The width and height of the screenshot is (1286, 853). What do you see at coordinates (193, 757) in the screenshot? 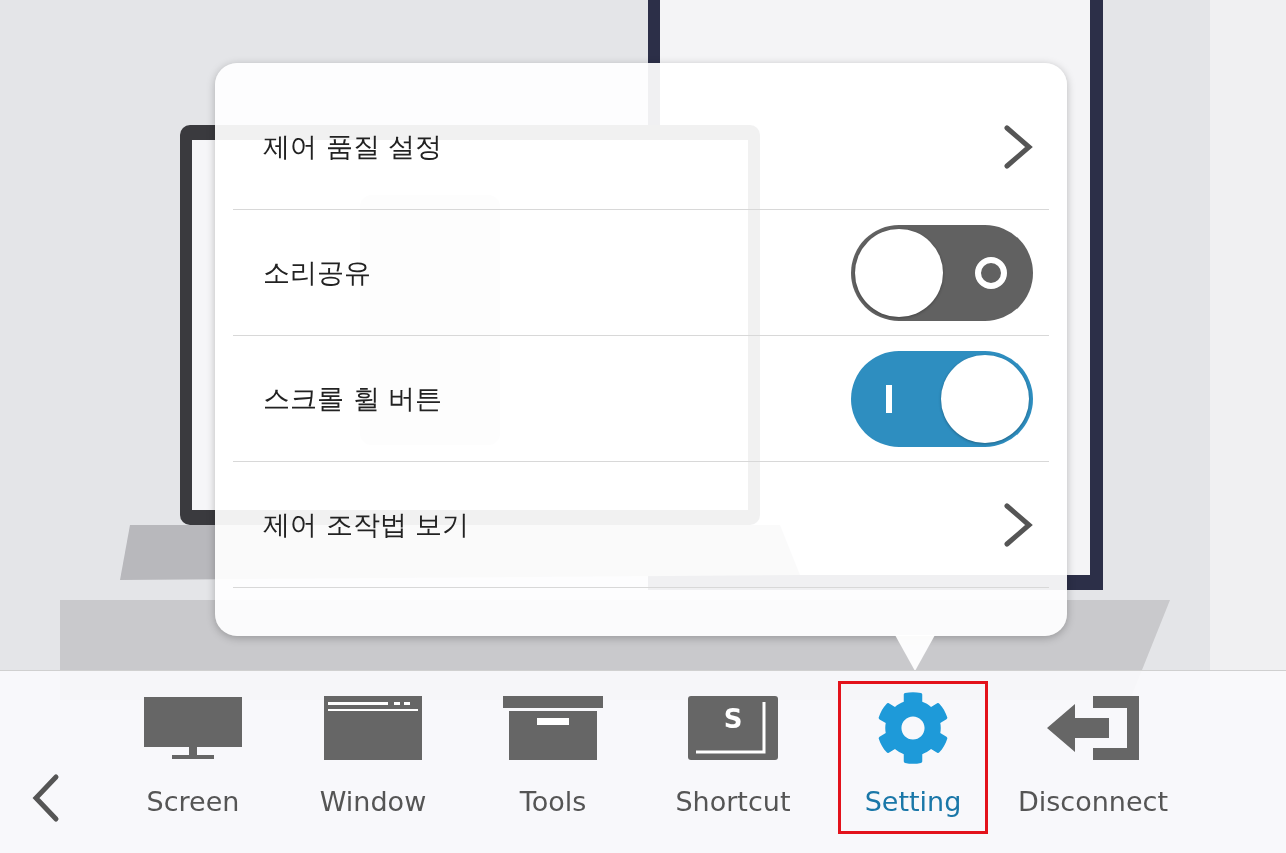
I see `toolbar-button: Screen` at bounding box center [193, 757].